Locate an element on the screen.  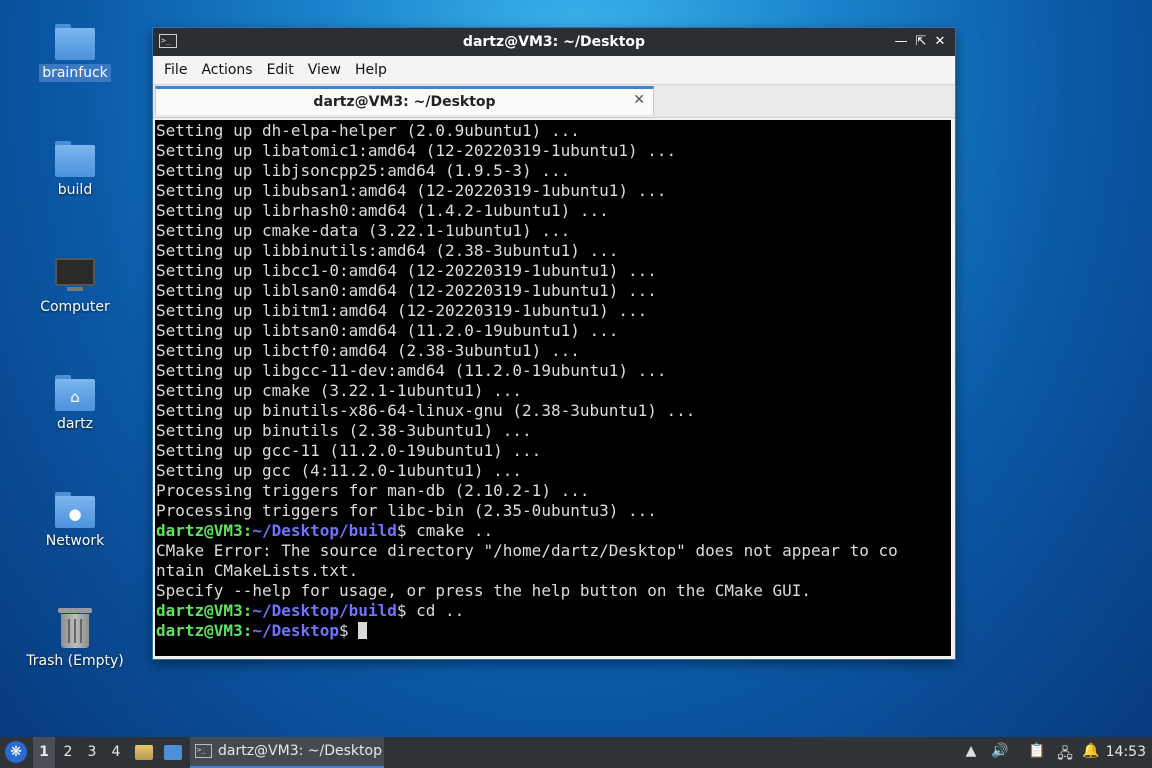
maximize-icon: ⇱ is located at coordinates (921, 41).